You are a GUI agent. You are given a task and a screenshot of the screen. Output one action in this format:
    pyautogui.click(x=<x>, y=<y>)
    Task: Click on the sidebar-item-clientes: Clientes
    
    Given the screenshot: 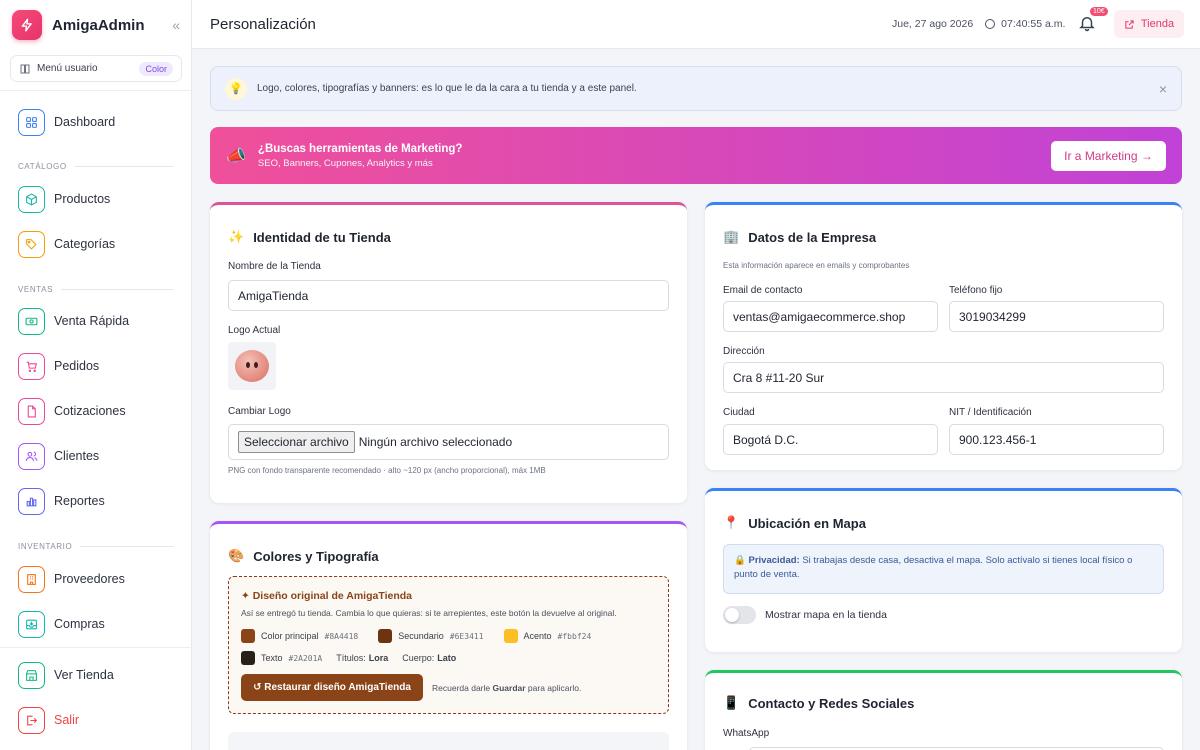 What is the action you would take?
    pyautogui.click(x=98, y=456)
    